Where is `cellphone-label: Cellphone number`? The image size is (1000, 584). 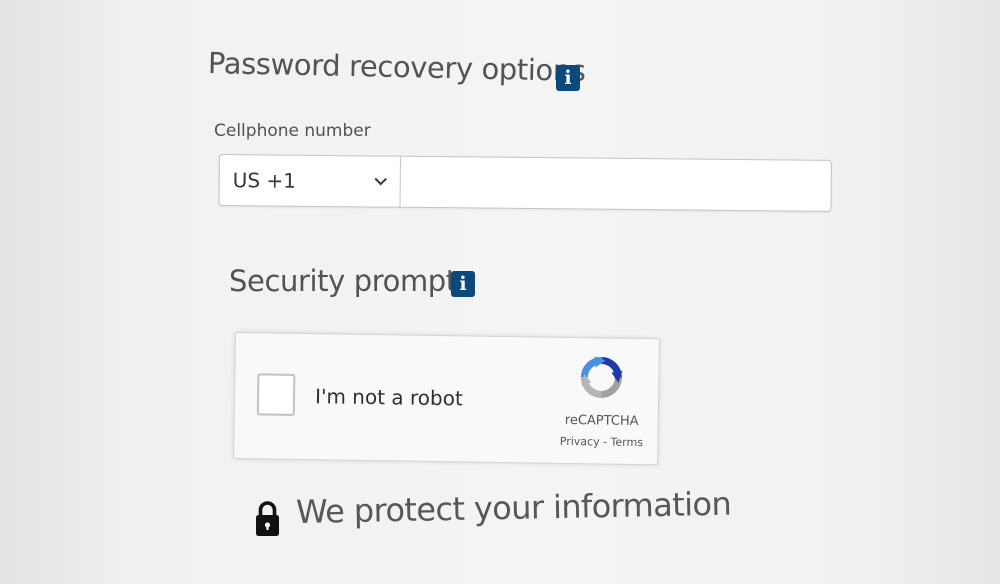 cellphone-label: Cellphone number is located at coordinates (292, 131).